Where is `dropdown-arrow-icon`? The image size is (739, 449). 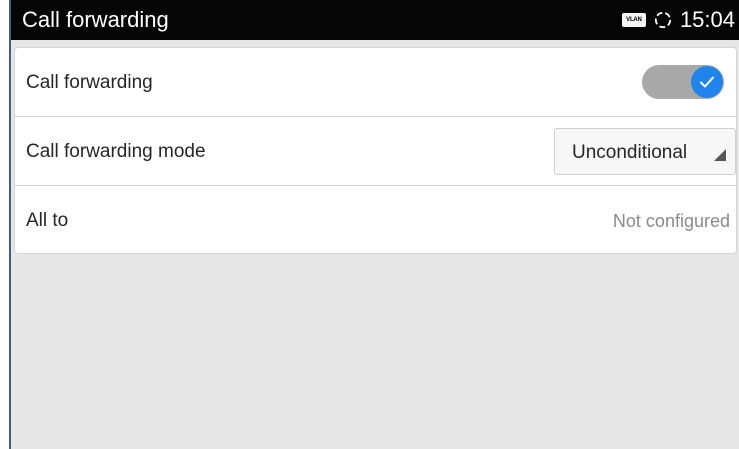
dropdown-arrow-icon is located at coordinates (720, 155).